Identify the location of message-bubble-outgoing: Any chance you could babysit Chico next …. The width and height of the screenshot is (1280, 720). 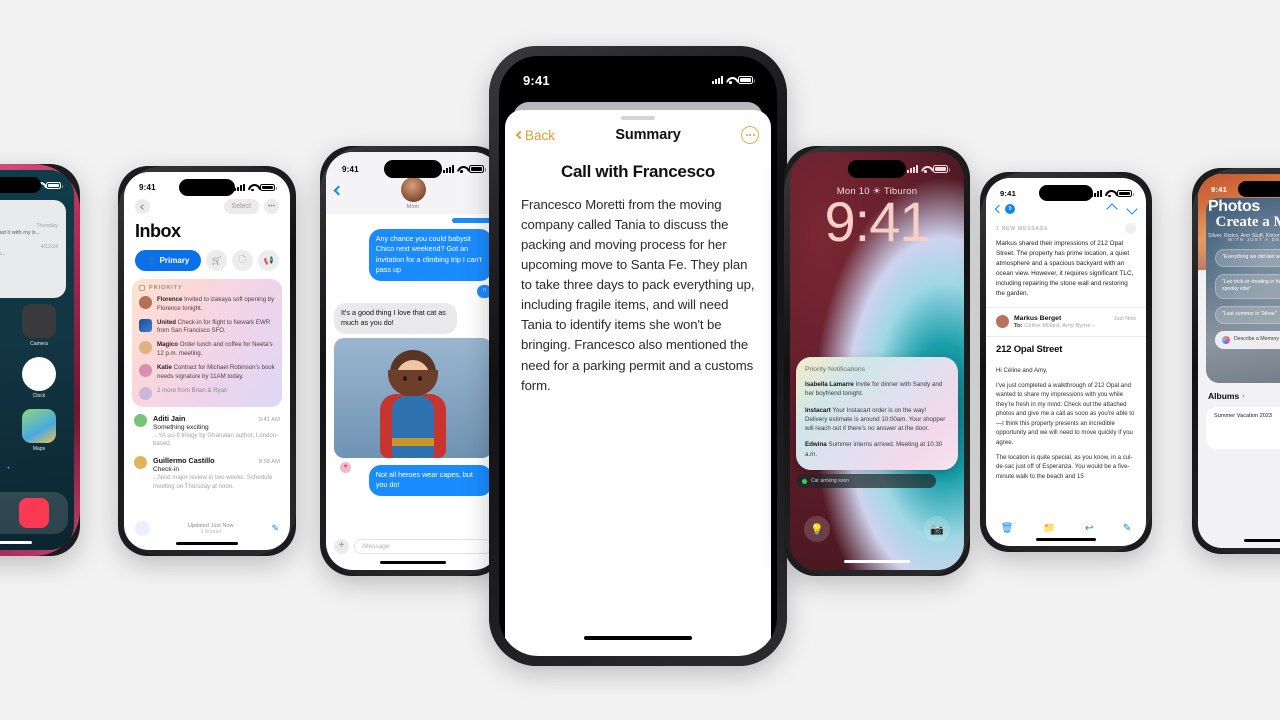
(430, 255).